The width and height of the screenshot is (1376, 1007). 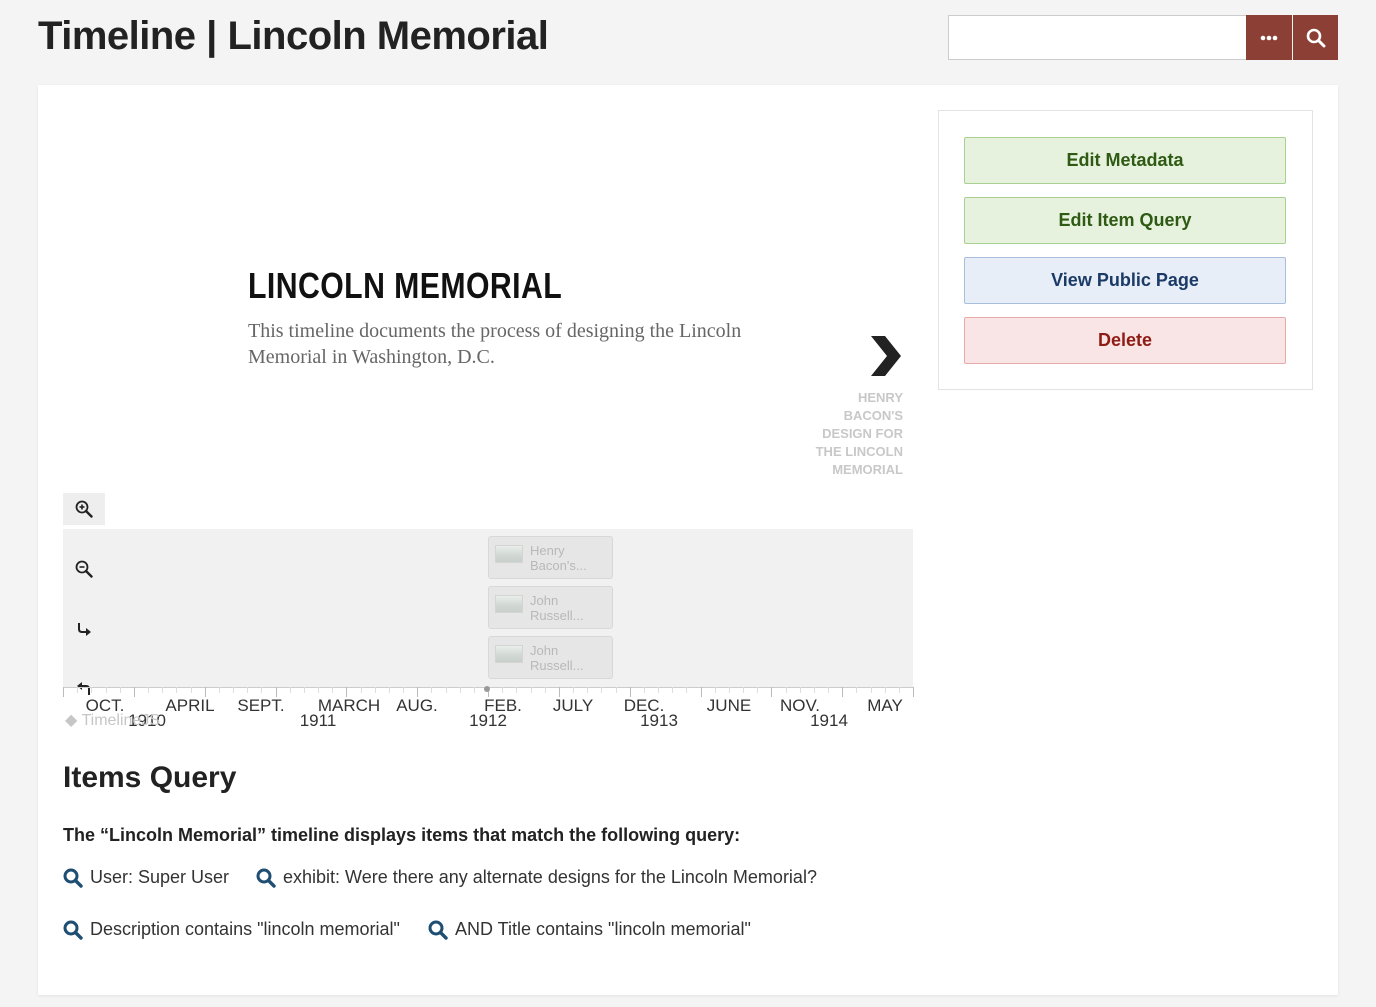 I want to click on query-filter-label: Description contains "lincoln memorial", so click(x=245, y=929).